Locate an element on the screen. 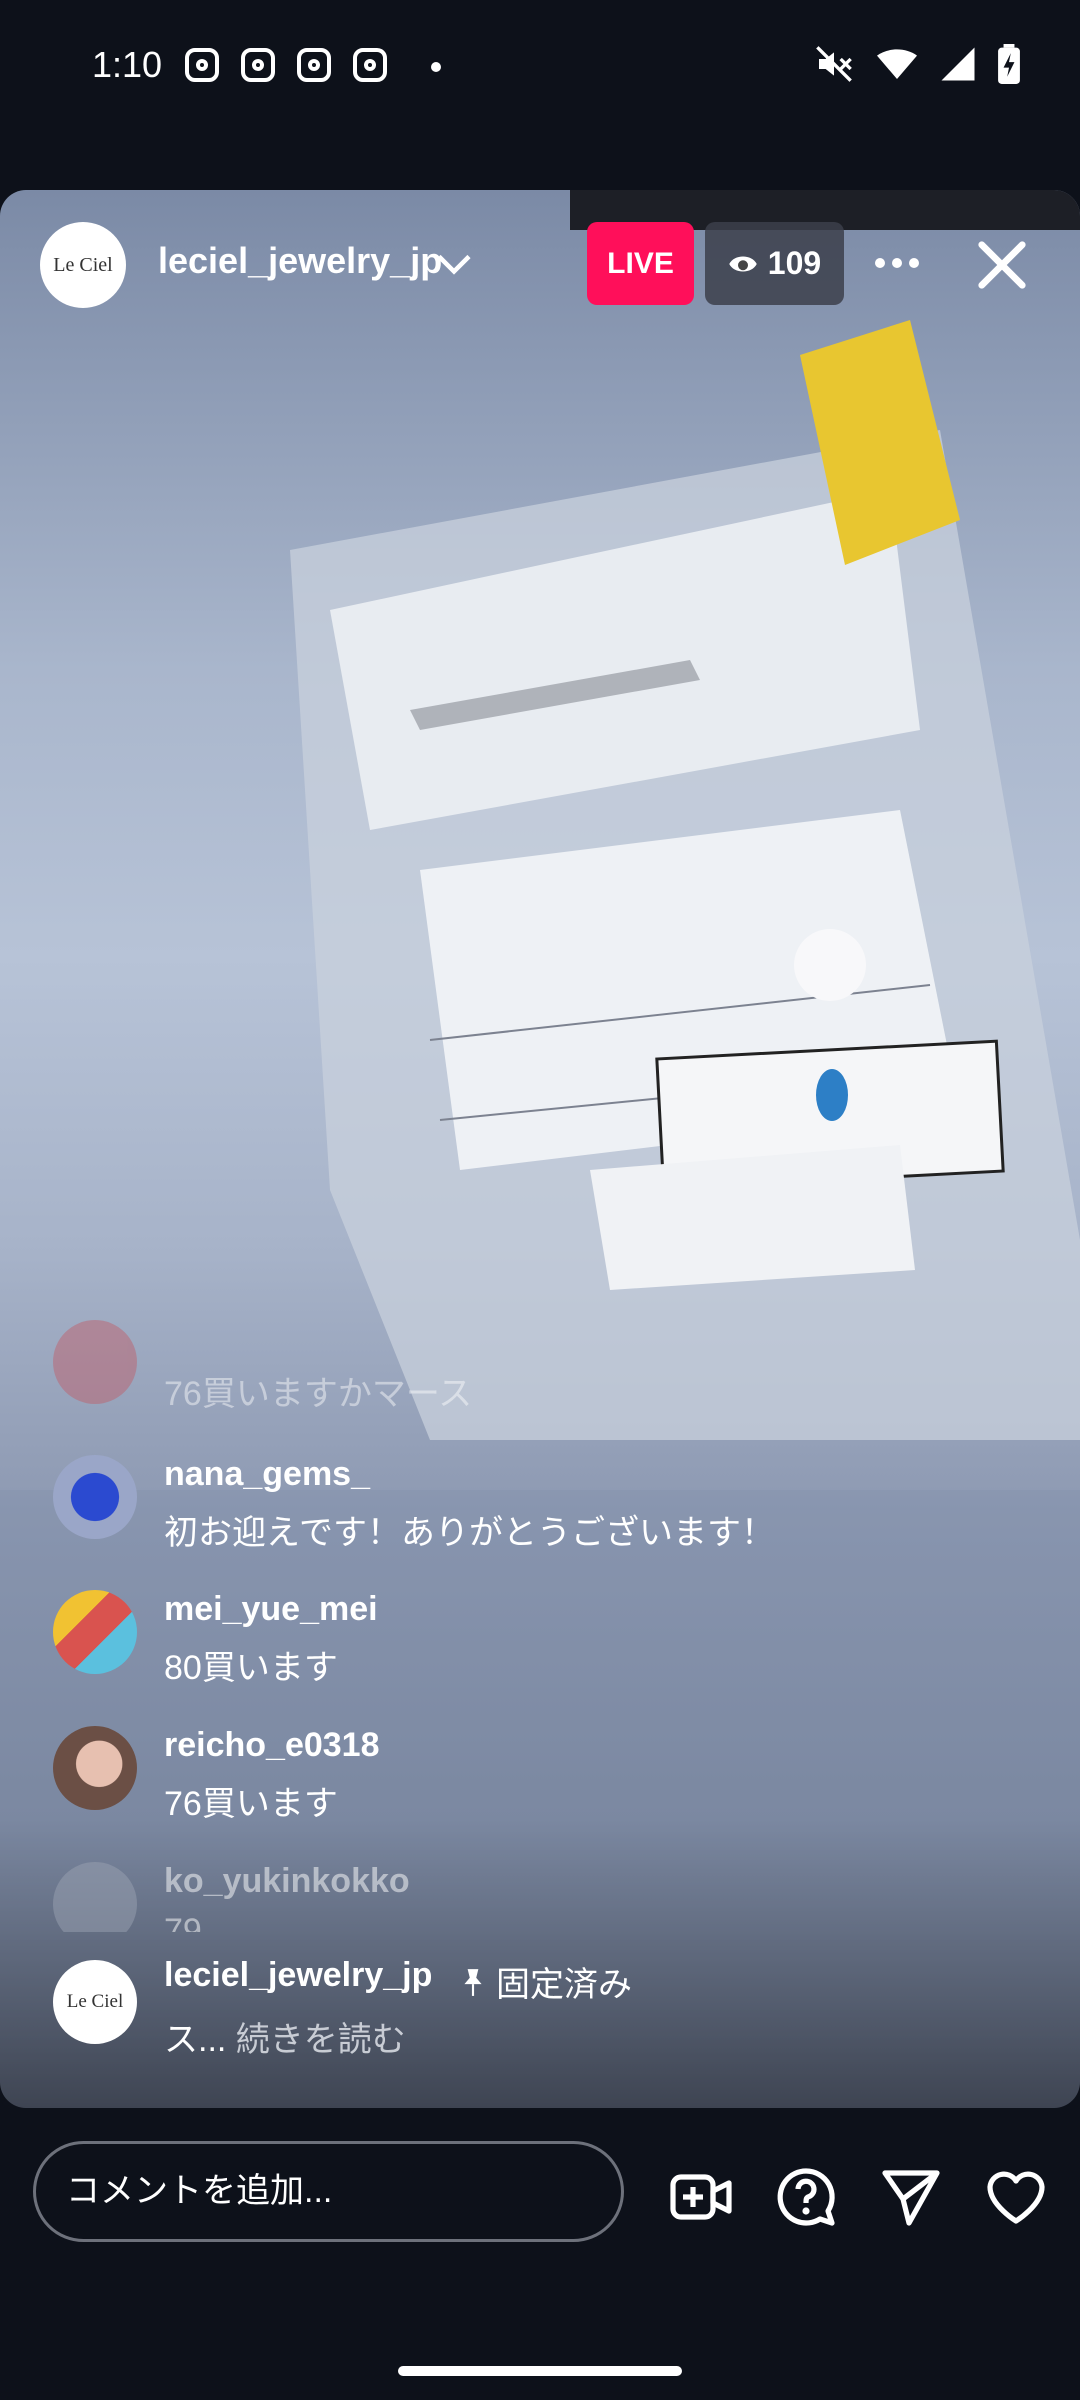 This screenshot has height=2400, width=1080. read-more-link: 続きを読む is located at coordinates (321, 2040).